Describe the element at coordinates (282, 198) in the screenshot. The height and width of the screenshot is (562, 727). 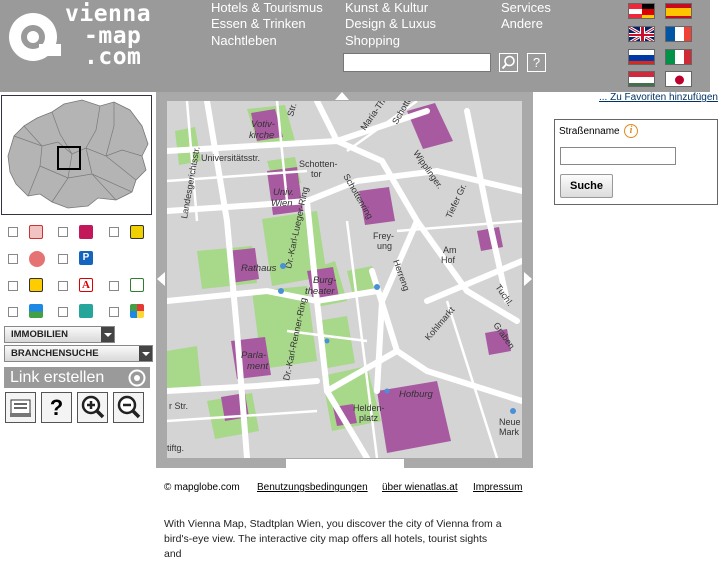
I see `svg-text:Univ.Wien: Univ. Wien` at that location.